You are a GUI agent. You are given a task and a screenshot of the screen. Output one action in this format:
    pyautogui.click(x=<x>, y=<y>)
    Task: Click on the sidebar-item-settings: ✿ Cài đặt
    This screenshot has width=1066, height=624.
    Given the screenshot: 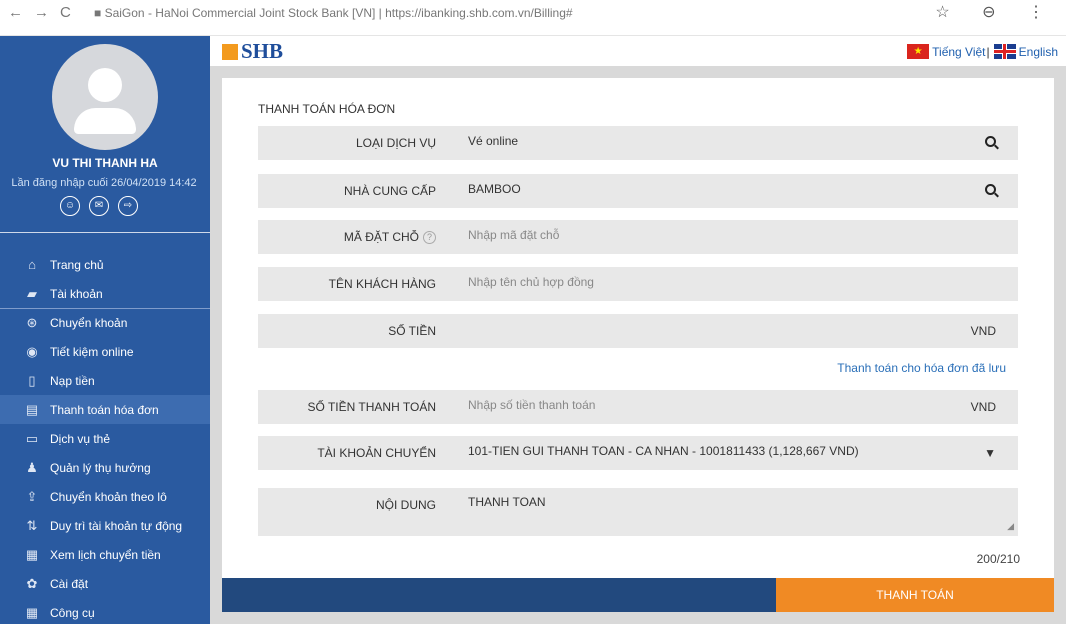 What is the action you would take?
    pyautogui.click(x=105, y=583)
    